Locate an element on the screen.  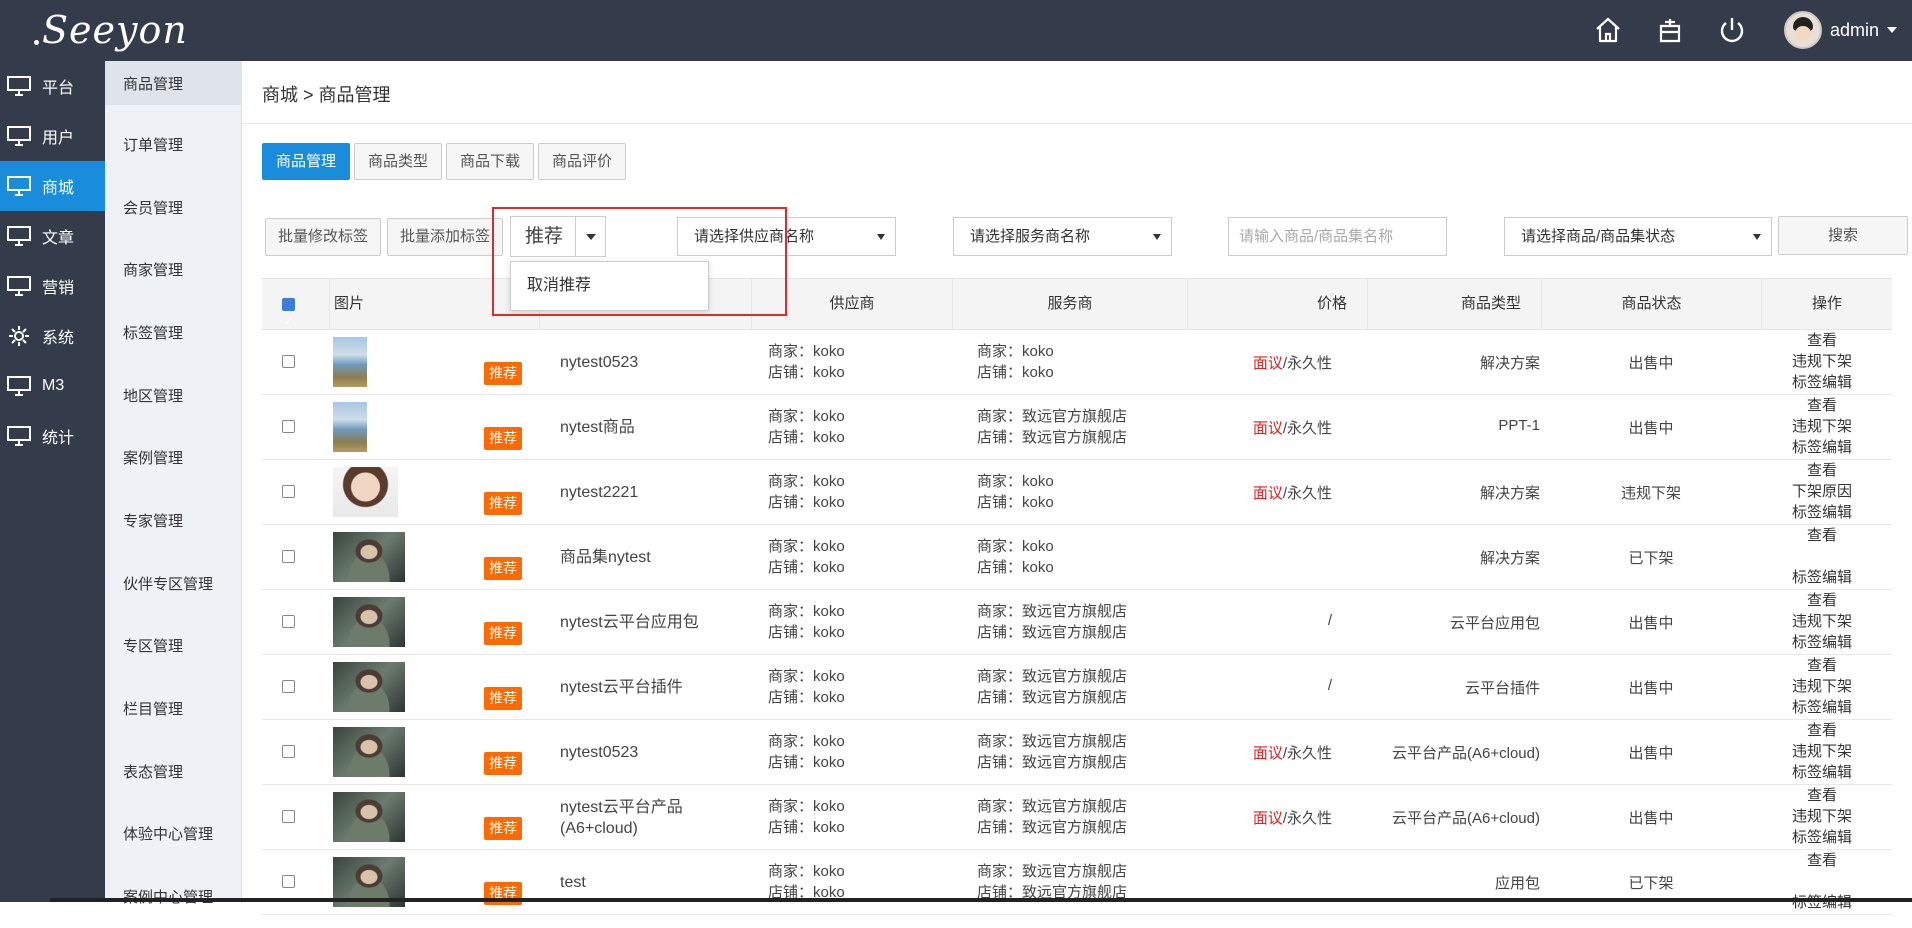
nav-item-4: 营销 is located at coordinates (52, 286).